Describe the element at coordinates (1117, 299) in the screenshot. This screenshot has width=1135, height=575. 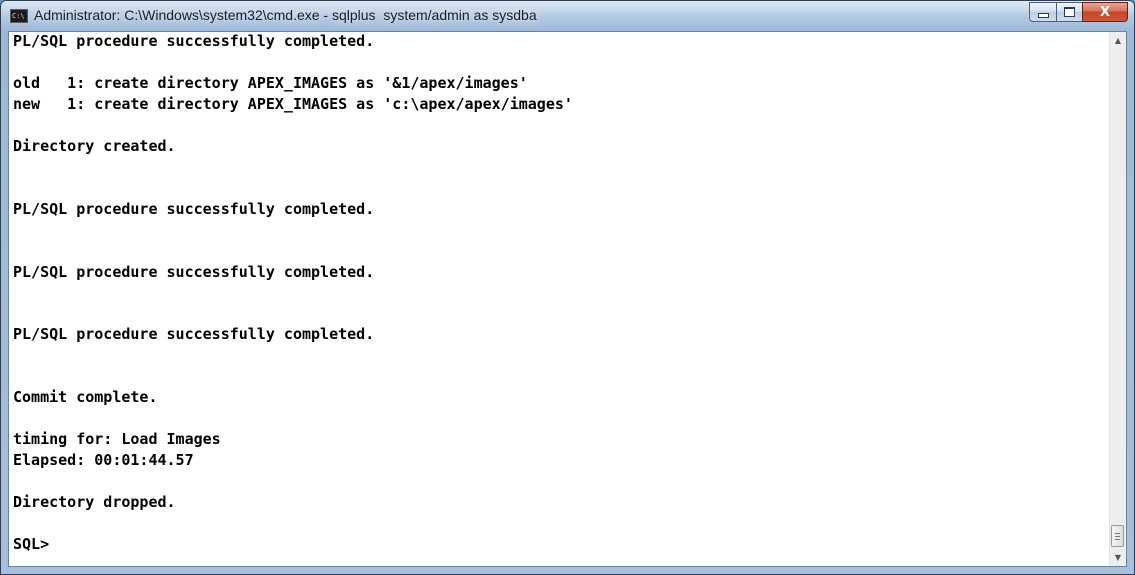
I see `vertical-scrollbar: ▲ ▼` at that location.